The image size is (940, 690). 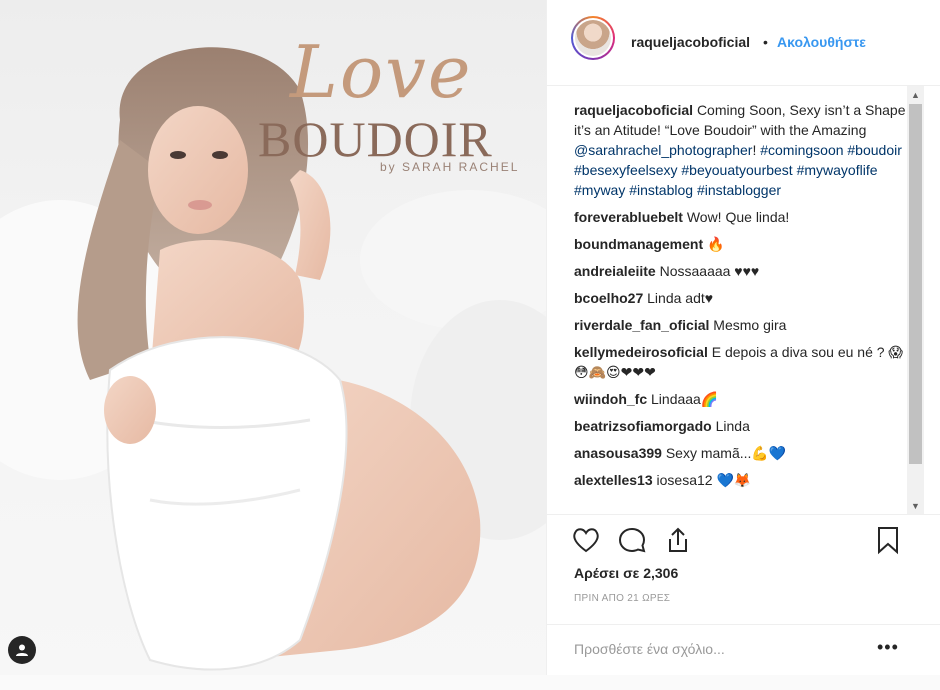 I want to click on caption-mention: @sarahrachel_photographer, so click(x=663, y=150).